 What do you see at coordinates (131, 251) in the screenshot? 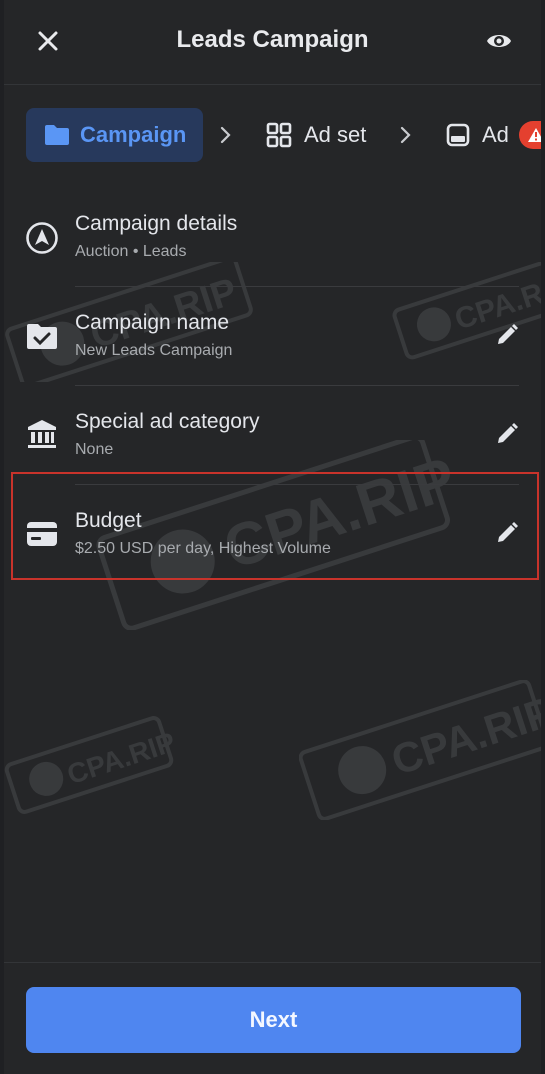
I see `campaign-details-value: Auction • Leads` at bounding box center [131, 251].